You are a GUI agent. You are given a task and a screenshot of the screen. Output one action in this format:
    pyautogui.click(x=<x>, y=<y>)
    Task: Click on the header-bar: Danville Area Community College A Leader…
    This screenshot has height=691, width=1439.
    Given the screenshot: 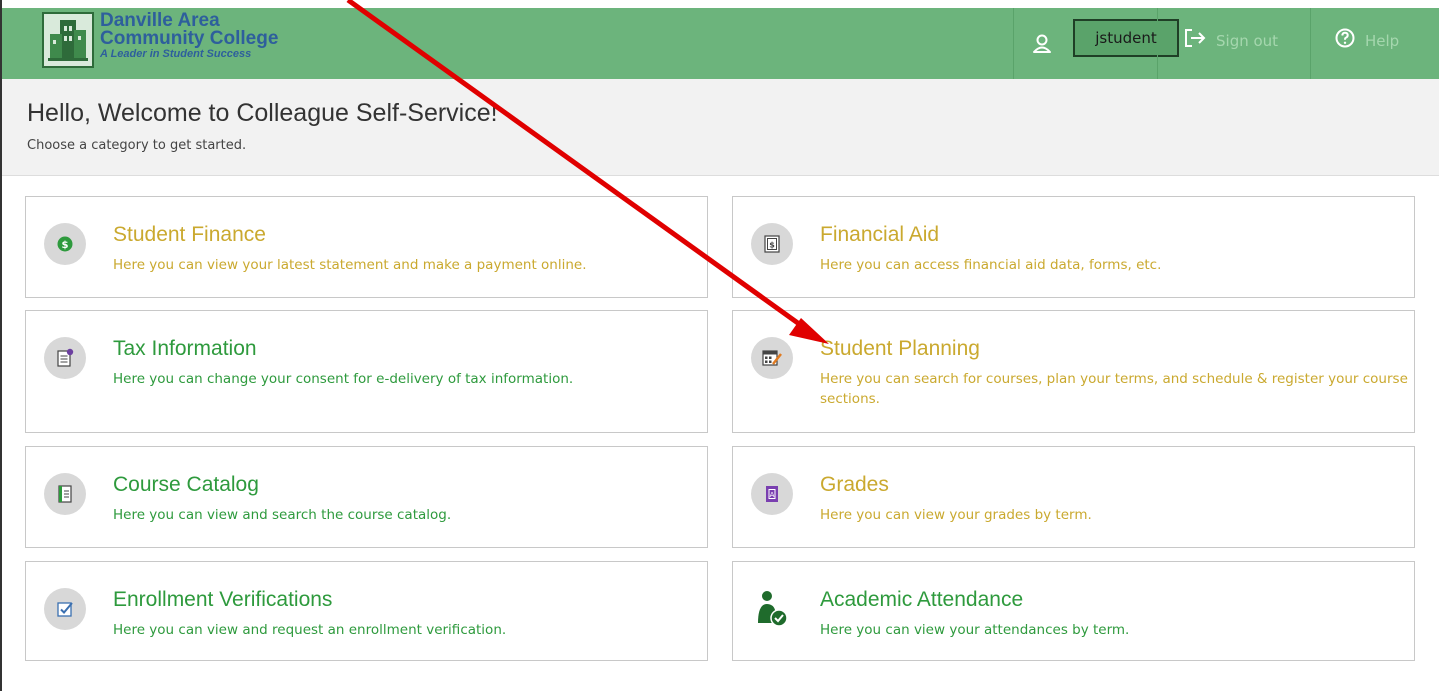 What is the action you would take?
    pyautogui.click(x=720, y=43)
    